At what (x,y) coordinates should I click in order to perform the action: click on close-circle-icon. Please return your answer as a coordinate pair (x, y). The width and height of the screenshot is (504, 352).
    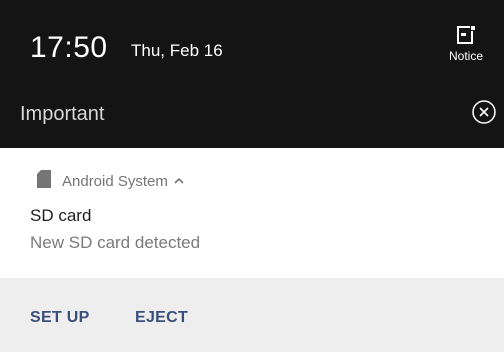
    Looking at the image, I should click on (484, 114).